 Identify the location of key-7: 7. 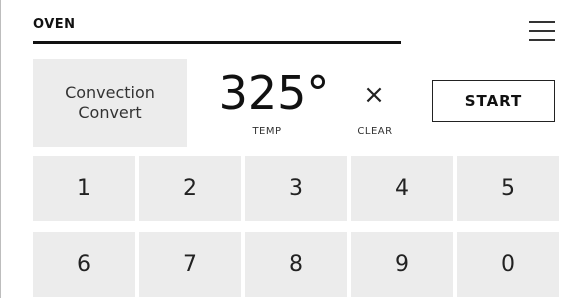
(190, 264).